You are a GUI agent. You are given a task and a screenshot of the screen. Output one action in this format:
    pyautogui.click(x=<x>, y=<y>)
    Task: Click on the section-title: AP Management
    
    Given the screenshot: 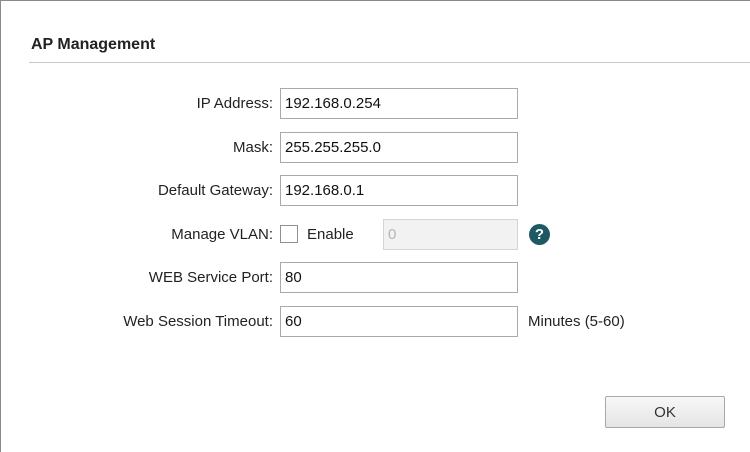 What is the action you would take?
    pyautogui.click(x=93, y=44)
    